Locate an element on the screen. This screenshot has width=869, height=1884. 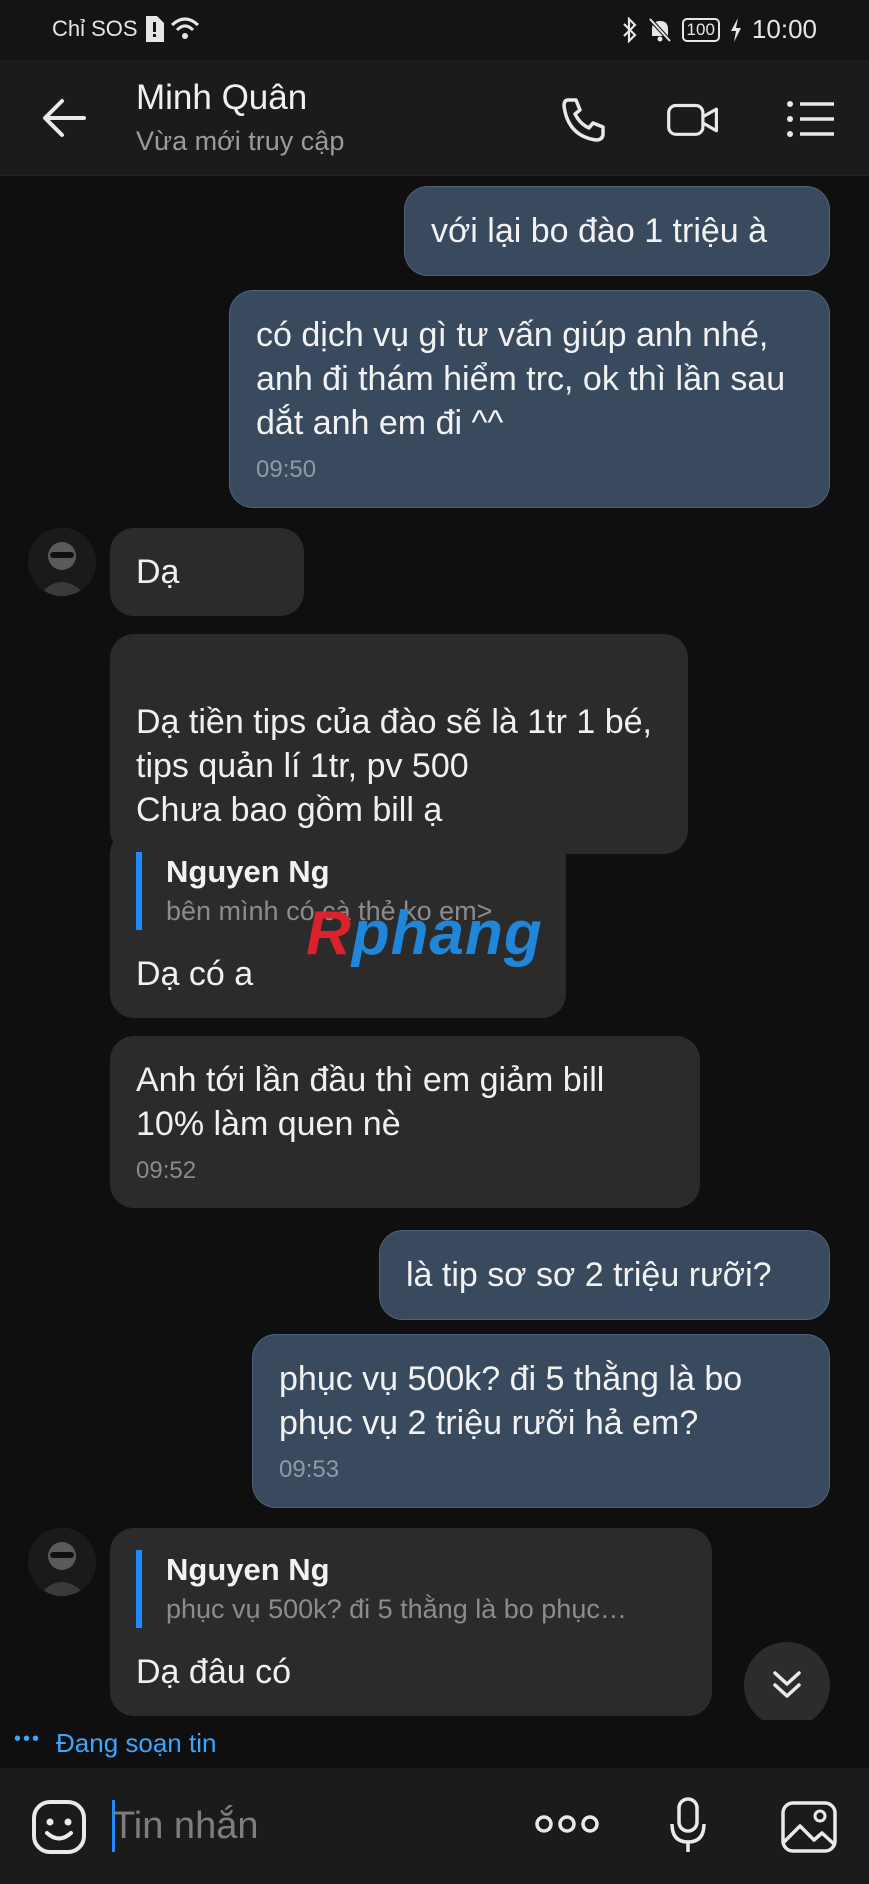
typing-indicator: ••• Đang soạn tin is located at coordinates (434, 1743).